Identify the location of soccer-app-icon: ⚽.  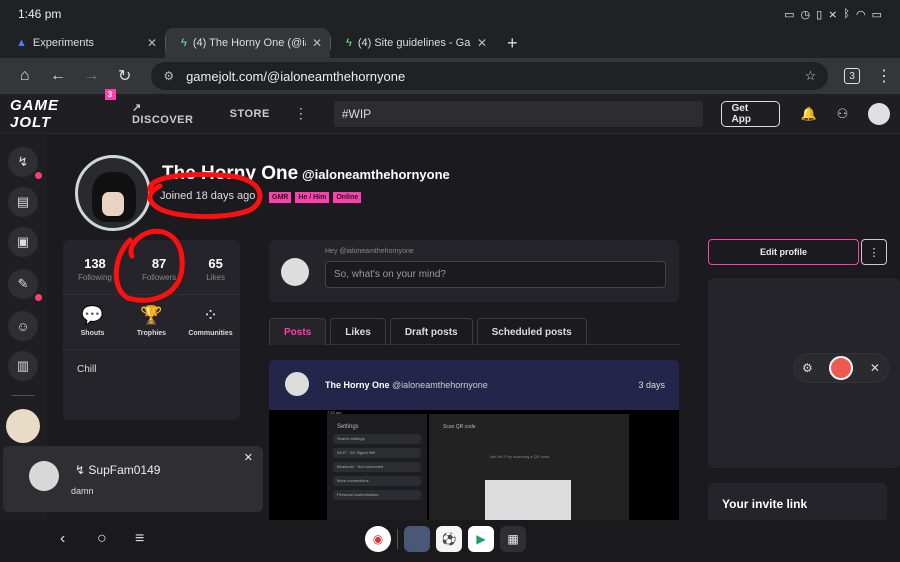
(449, 539).